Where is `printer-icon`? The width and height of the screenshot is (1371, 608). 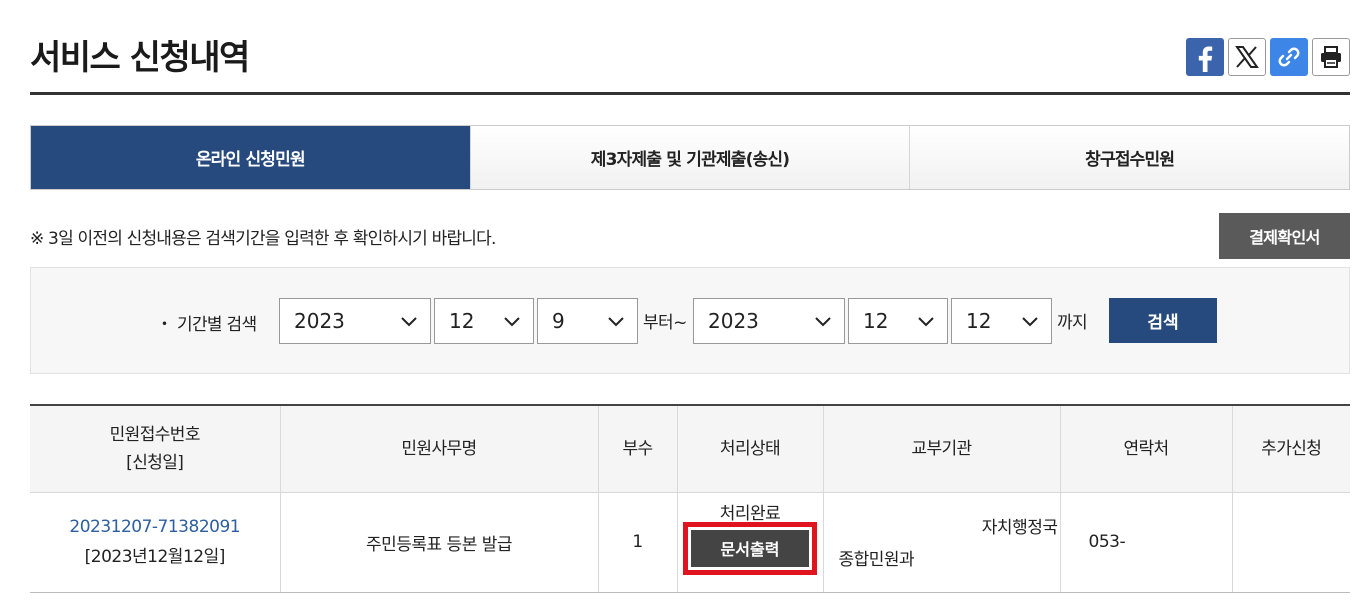
printer-icon is located at coordinates (1331, 57).